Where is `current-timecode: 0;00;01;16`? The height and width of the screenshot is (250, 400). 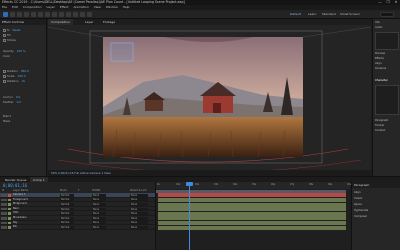 current-timecode: 0;00;01;16 is located at coordinates (15, 185).